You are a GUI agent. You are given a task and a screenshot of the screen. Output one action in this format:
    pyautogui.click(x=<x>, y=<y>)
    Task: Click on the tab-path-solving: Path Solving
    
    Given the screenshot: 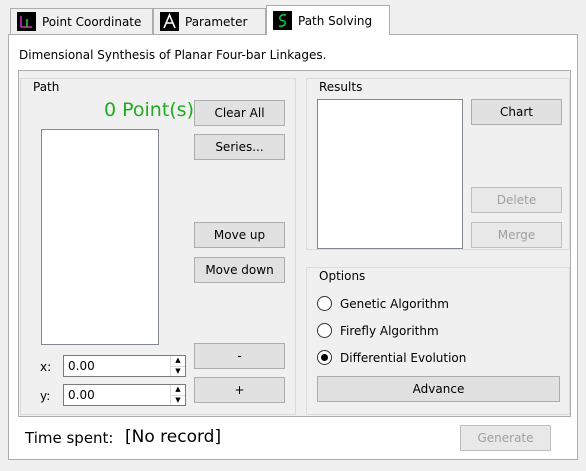 What is the action you would take?
    pyautogui.click(x=328, y=20)
    